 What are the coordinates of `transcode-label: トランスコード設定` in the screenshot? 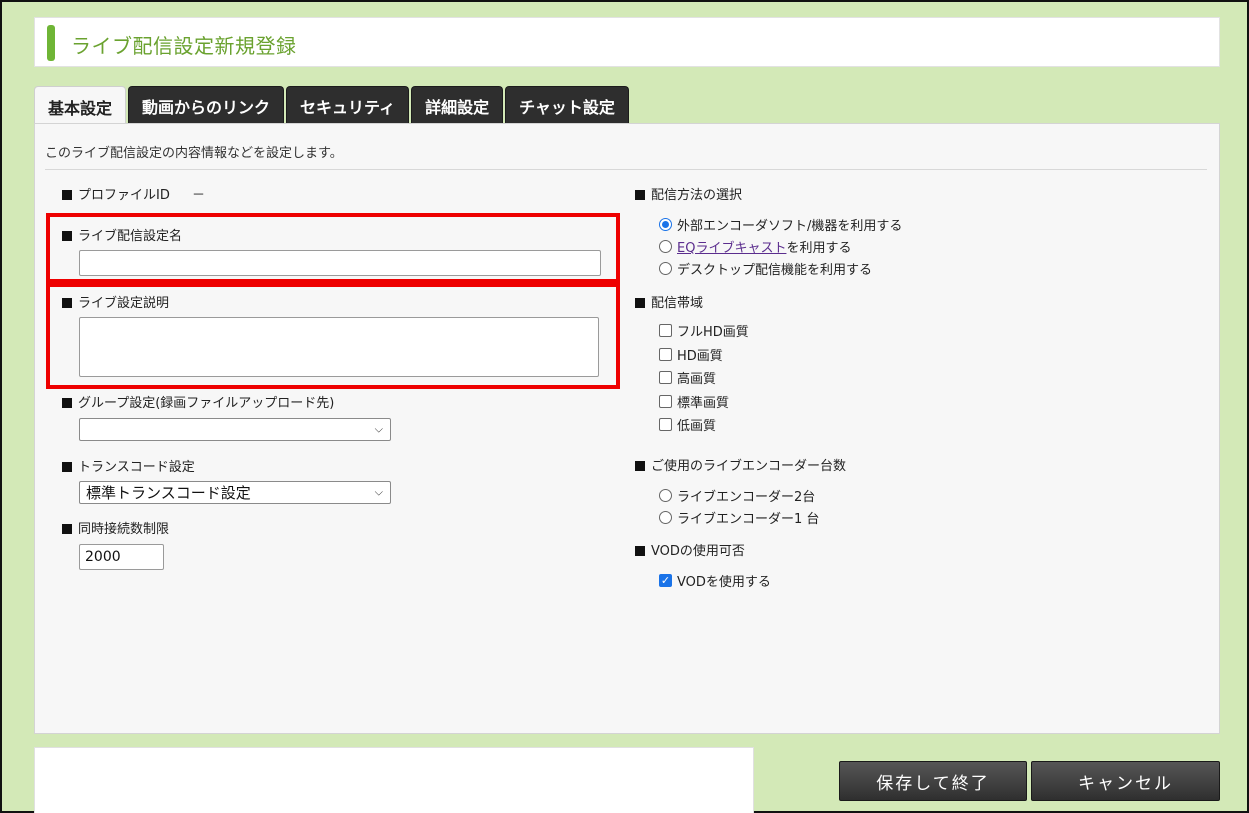 It's located at (128, 465).